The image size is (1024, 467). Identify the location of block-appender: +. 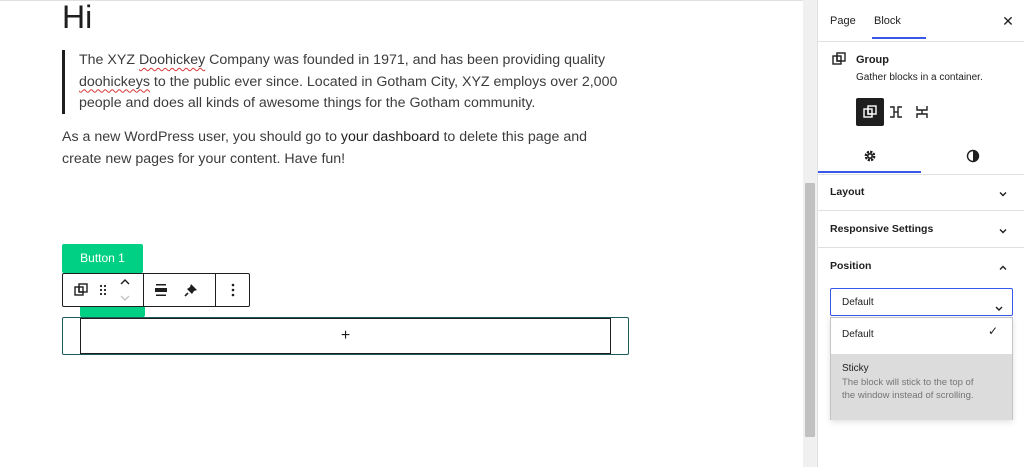
(345, 336).